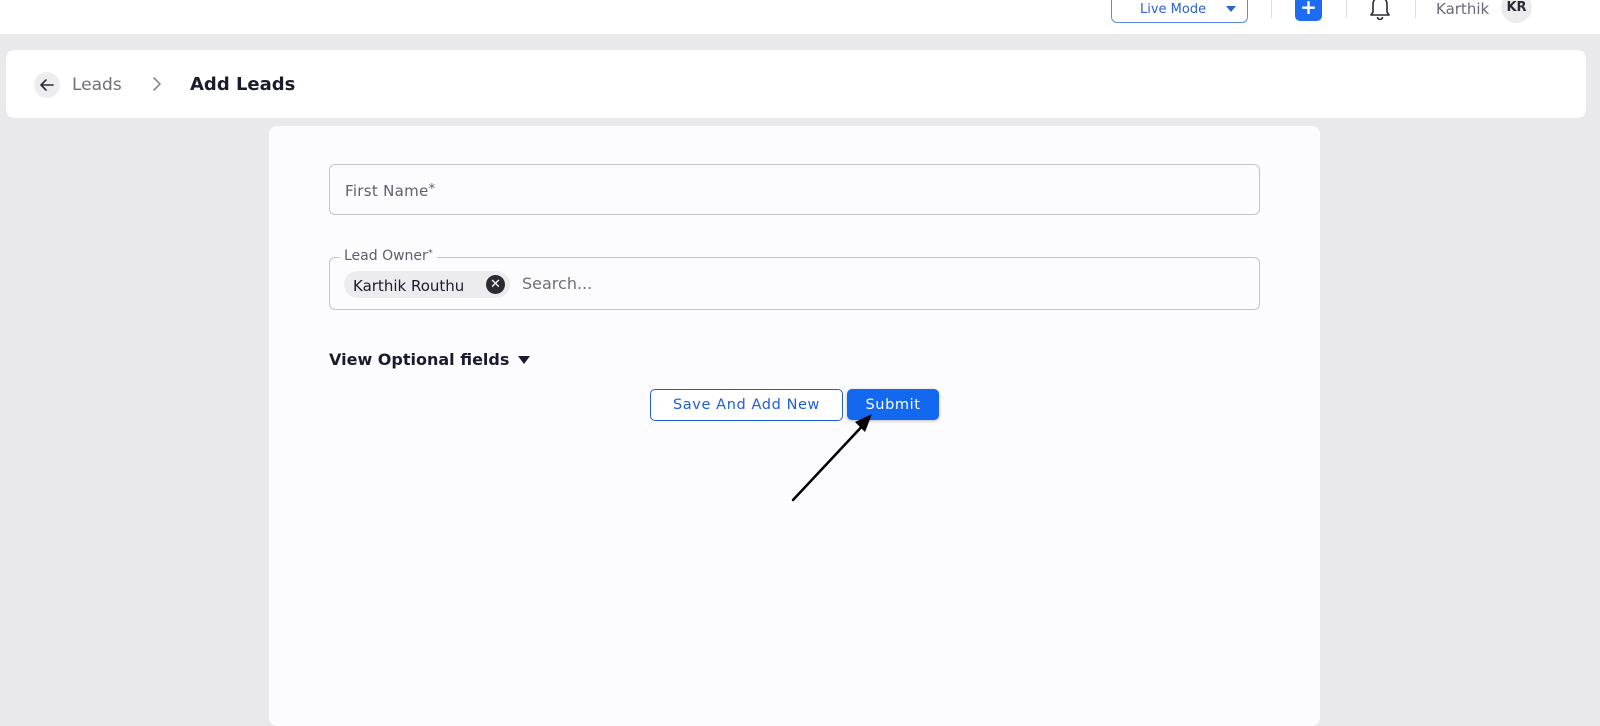 The width and height of the screenshot is (1600, 726). I want to click on first-name-field: First Name*, so click(794, 189).